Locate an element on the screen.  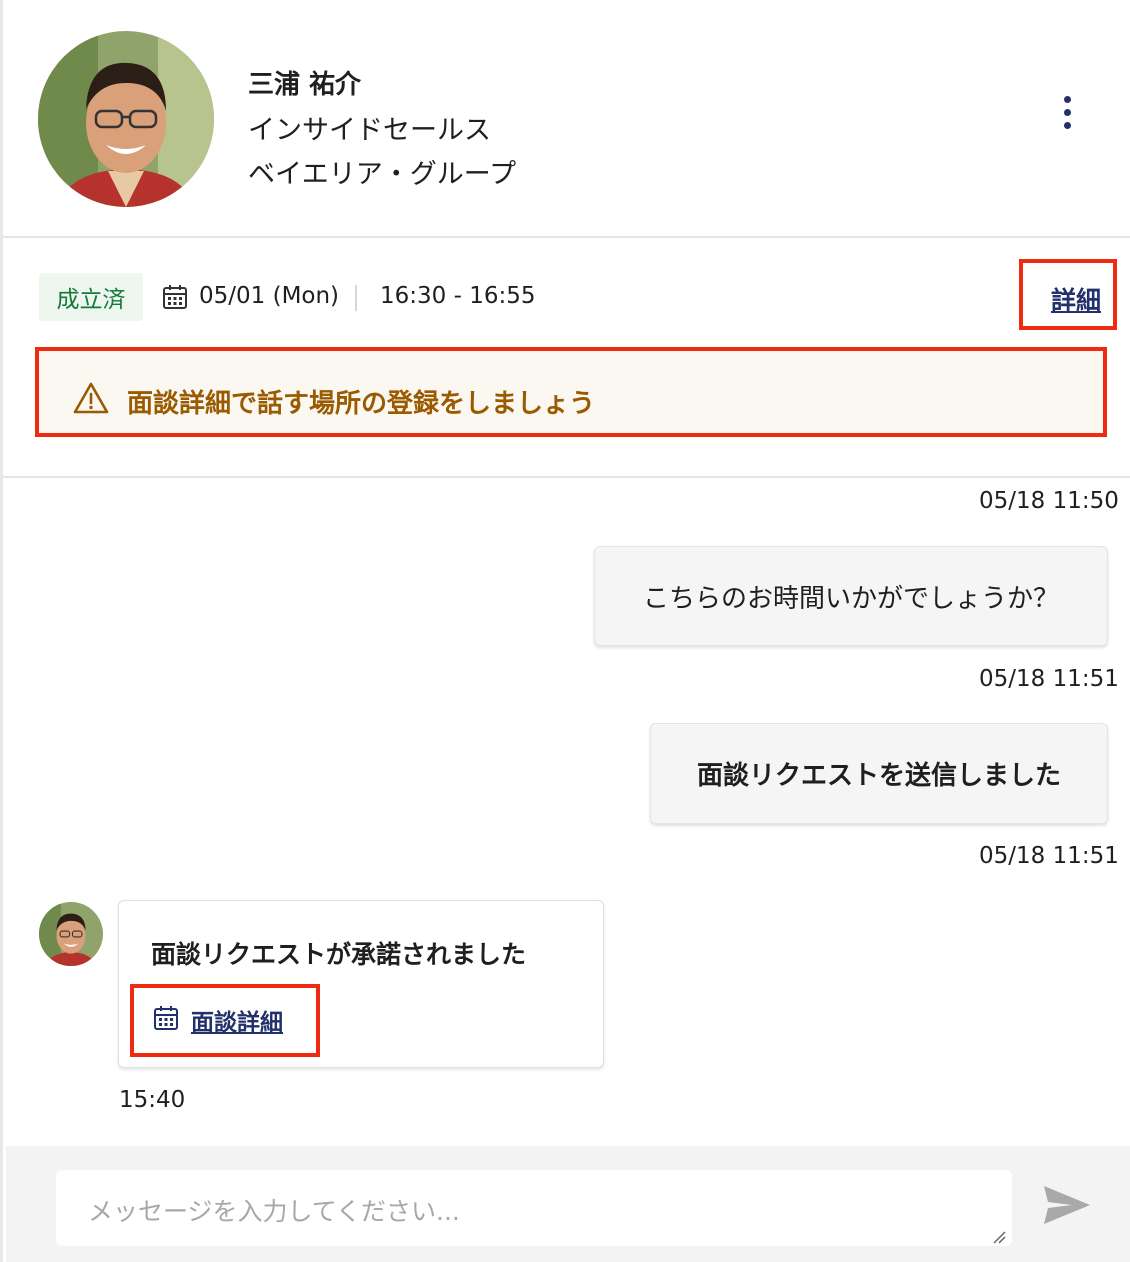
profile-company: ベイエリア・グループ is located at coordinates (382, 174).